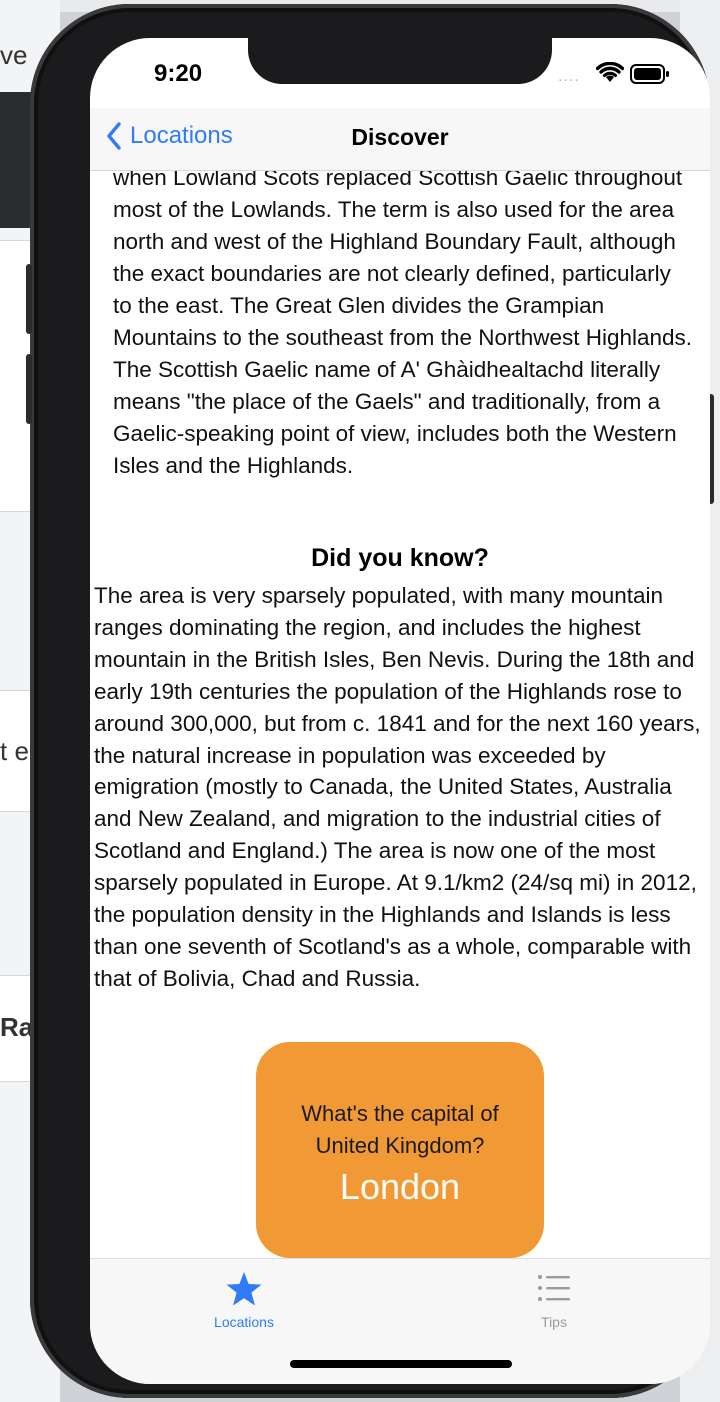  I want to click on notch, so click(400, 61).